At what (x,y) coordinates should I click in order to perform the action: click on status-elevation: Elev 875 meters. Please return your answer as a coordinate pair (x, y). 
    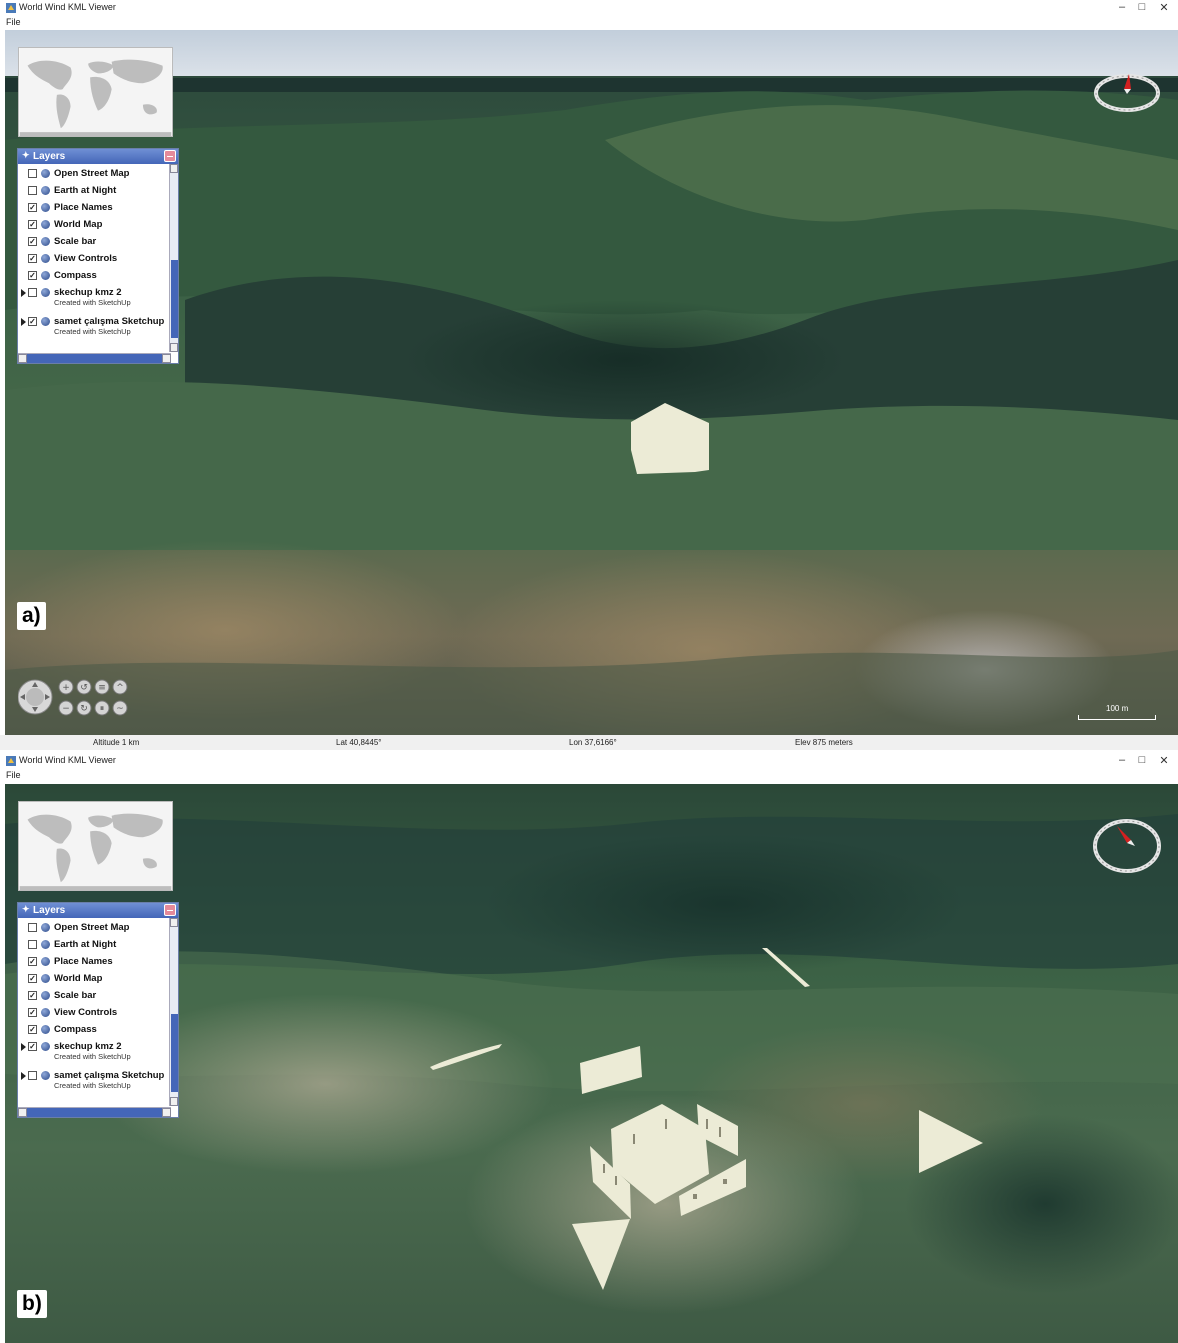
    Looking at the image, I should click on (824, 742).